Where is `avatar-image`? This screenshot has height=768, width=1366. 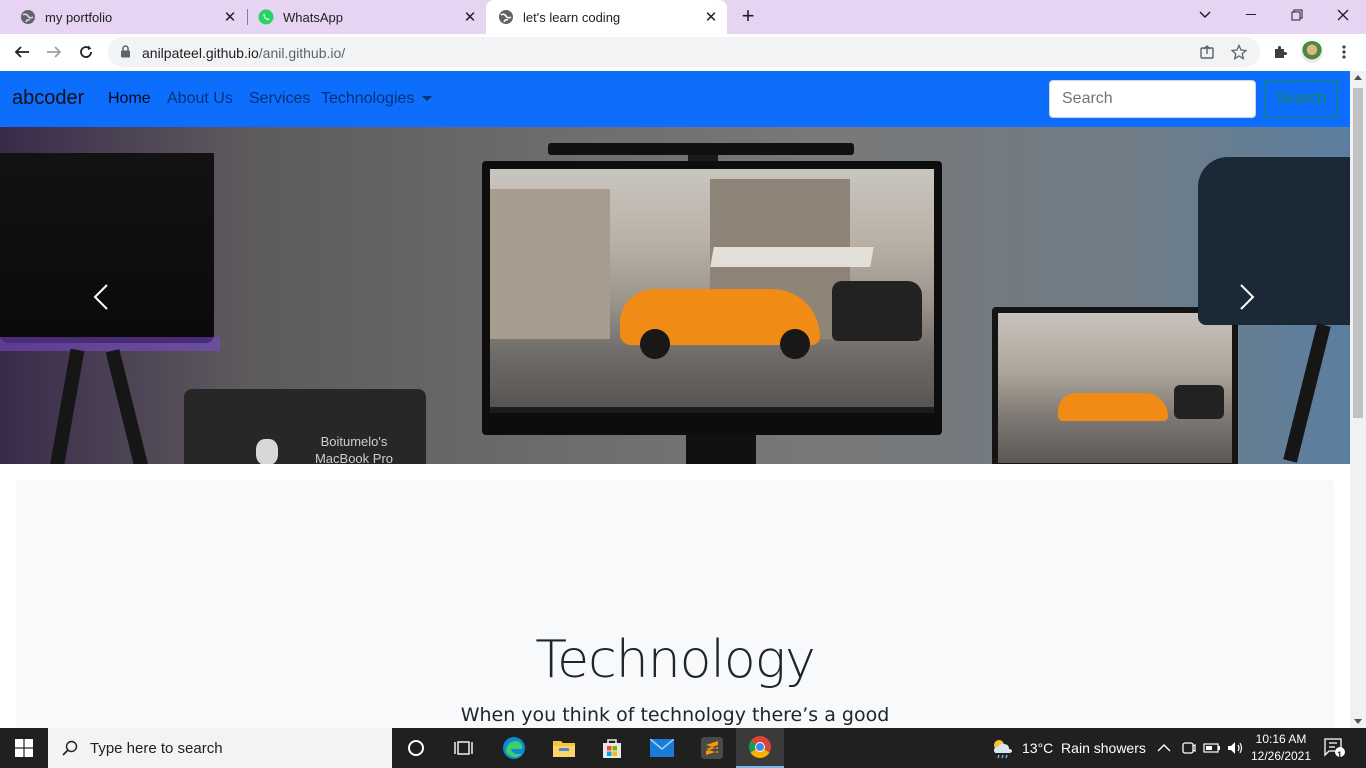 avatar-image is located at coordinates (1312, 52).